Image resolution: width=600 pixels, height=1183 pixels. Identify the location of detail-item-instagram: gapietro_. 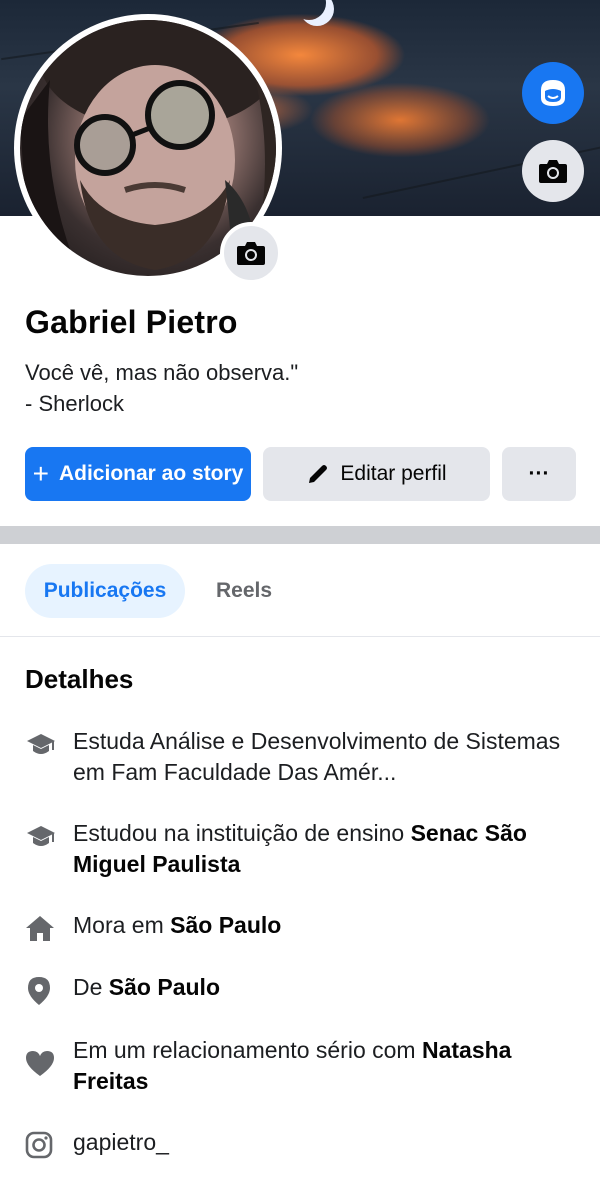
(305, 1143).